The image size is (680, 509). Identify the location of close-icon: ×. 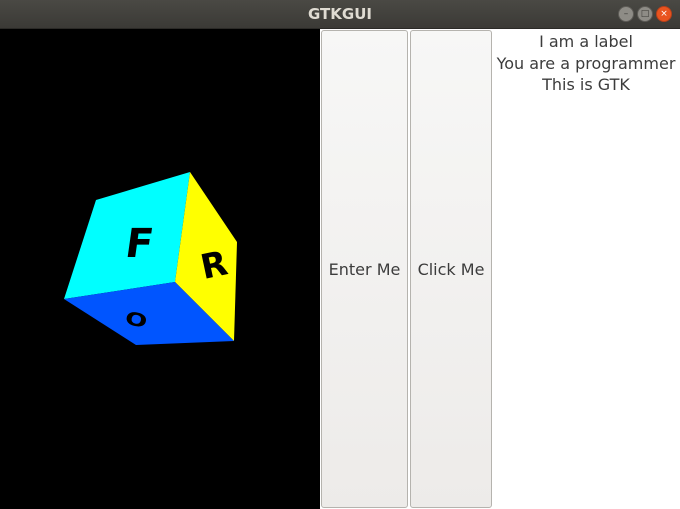
(664, 14).